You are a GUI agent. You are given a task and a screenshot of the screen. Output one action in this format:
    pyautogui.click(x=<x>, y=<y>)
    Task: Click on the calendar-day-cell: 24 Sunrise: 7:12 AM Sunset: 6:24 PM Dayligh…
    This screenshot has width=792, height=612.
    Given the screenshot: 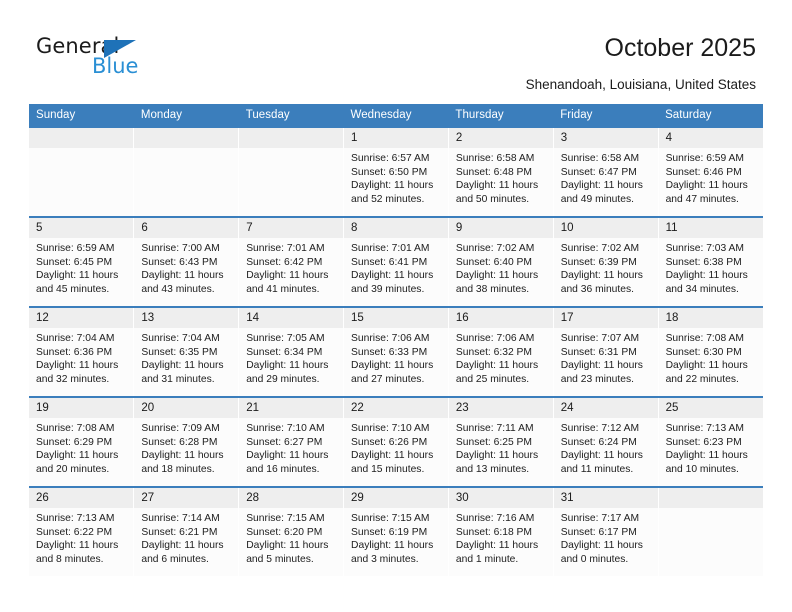 What is the action you would take?
    pyautogui.click(x=606, y=441)
    